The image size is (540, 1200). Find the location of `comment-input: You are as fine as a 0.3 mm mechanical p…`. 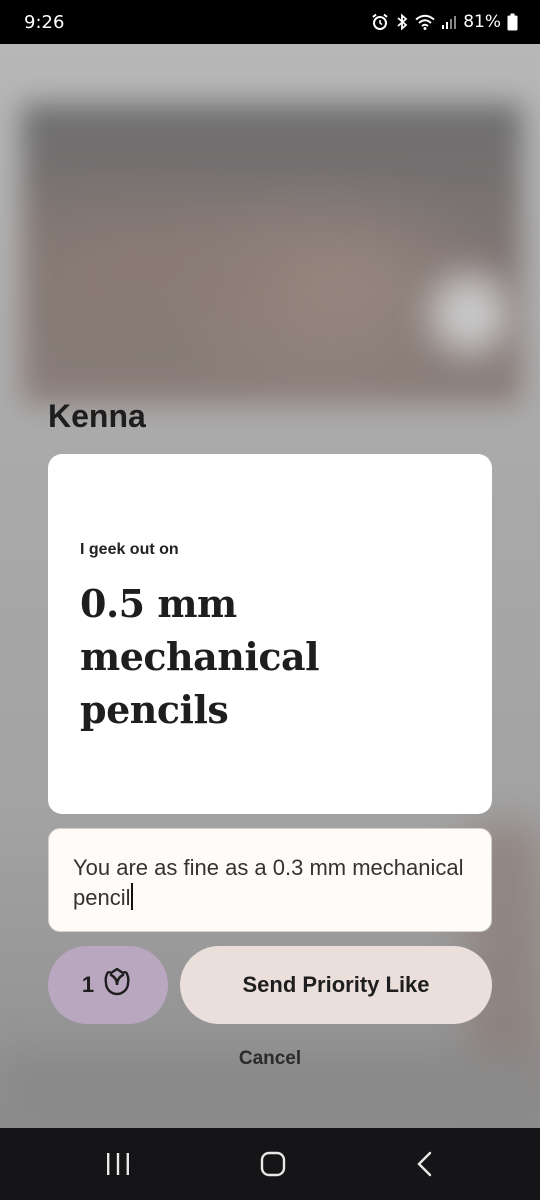

comment-input: You are as fine as a 0.3 mm mechanical p… is located at coordinates (270, 880).